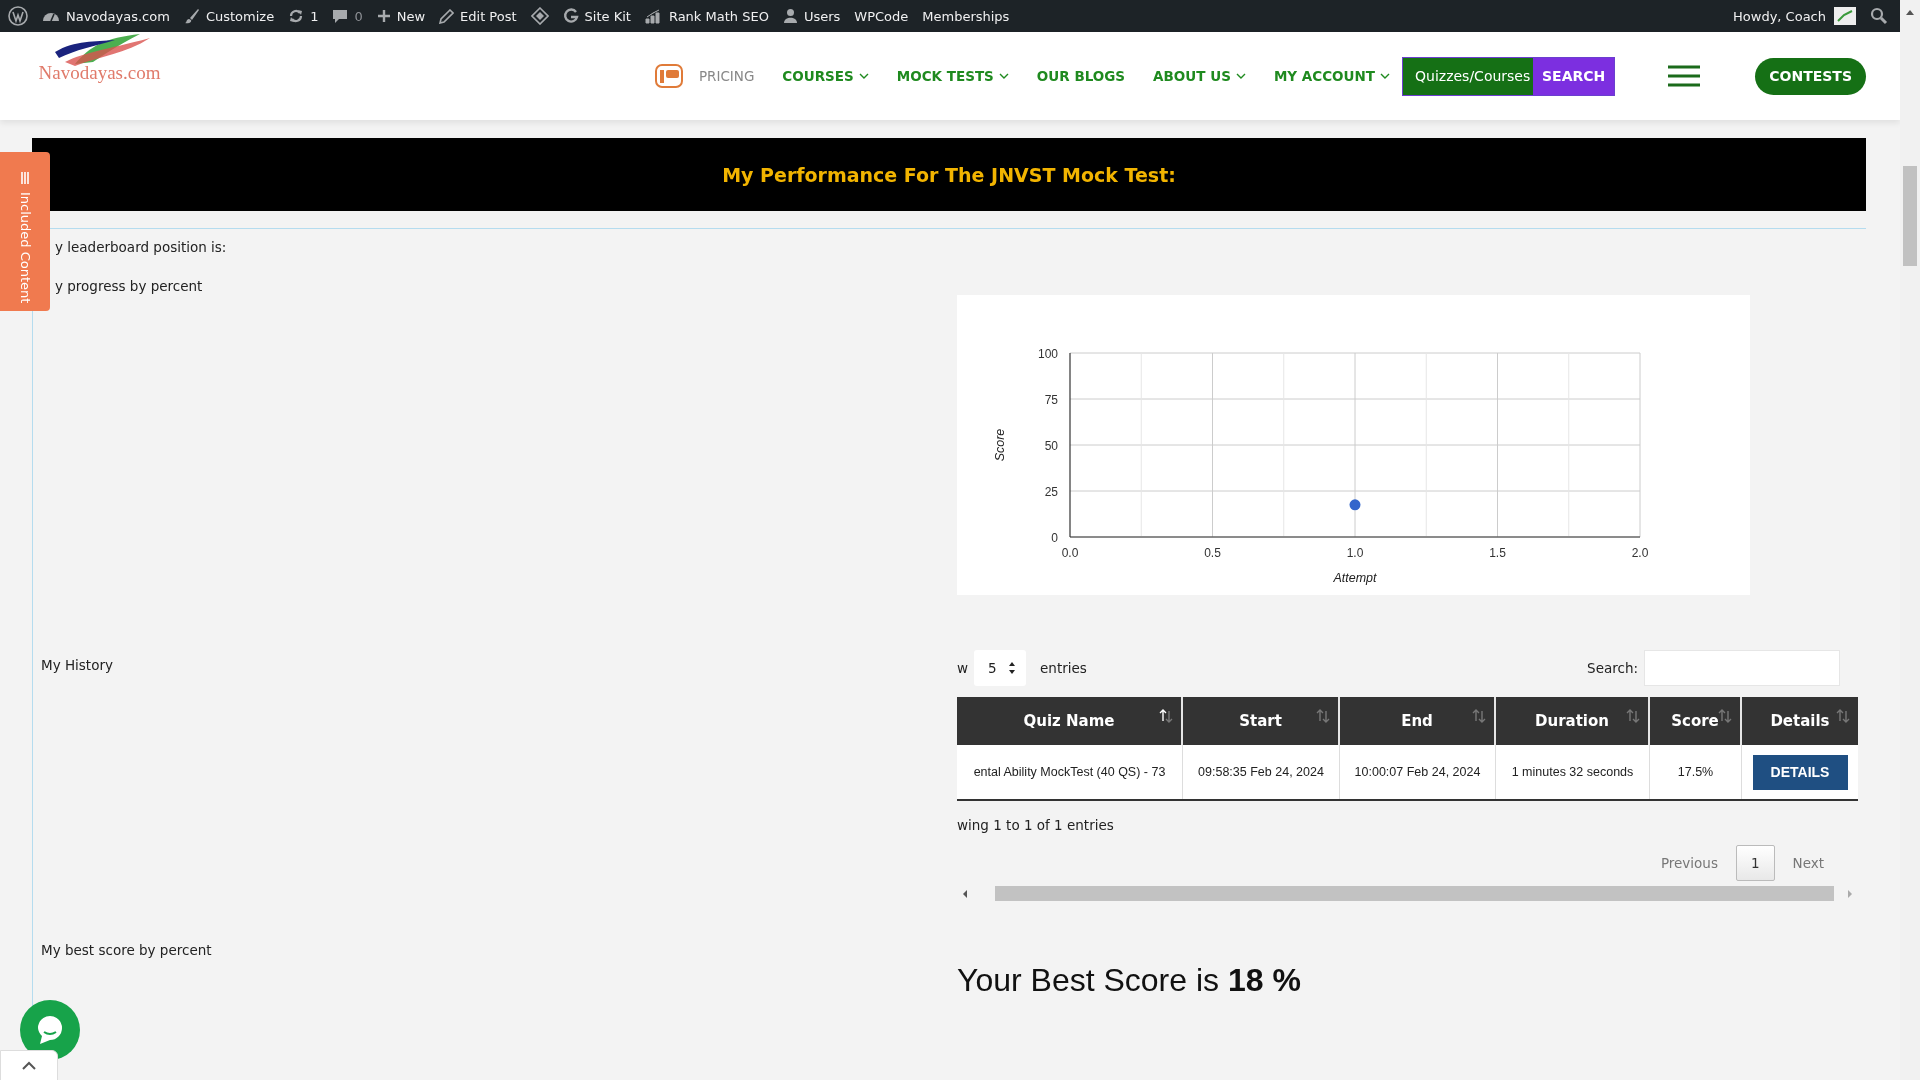  I want to click on admin-bar-link: Site Kit, so click(596, 16).